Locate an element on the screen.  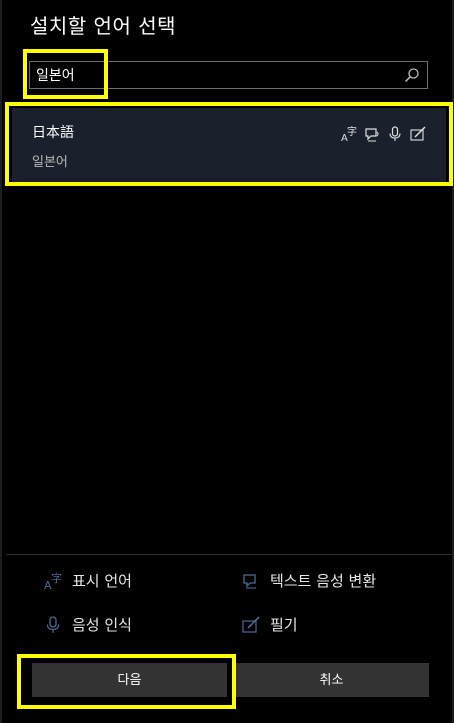
search-icon is located at coordinates (412, 75).